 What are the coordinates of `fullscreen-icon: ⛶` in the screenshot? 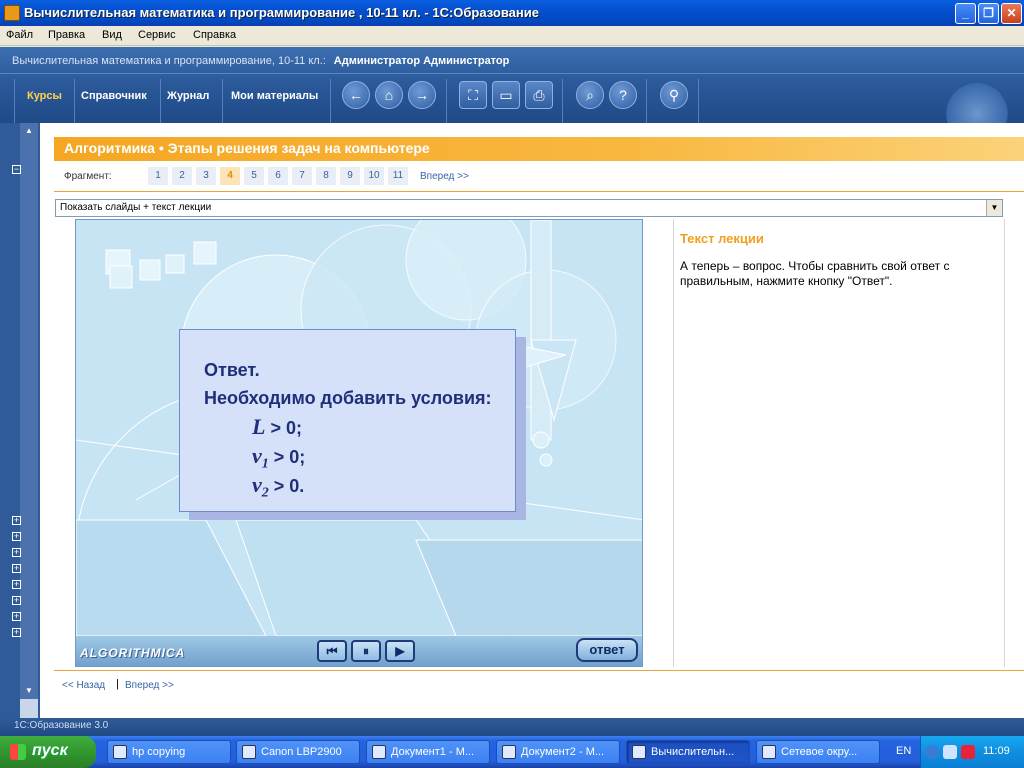 It's located at (473, 95).